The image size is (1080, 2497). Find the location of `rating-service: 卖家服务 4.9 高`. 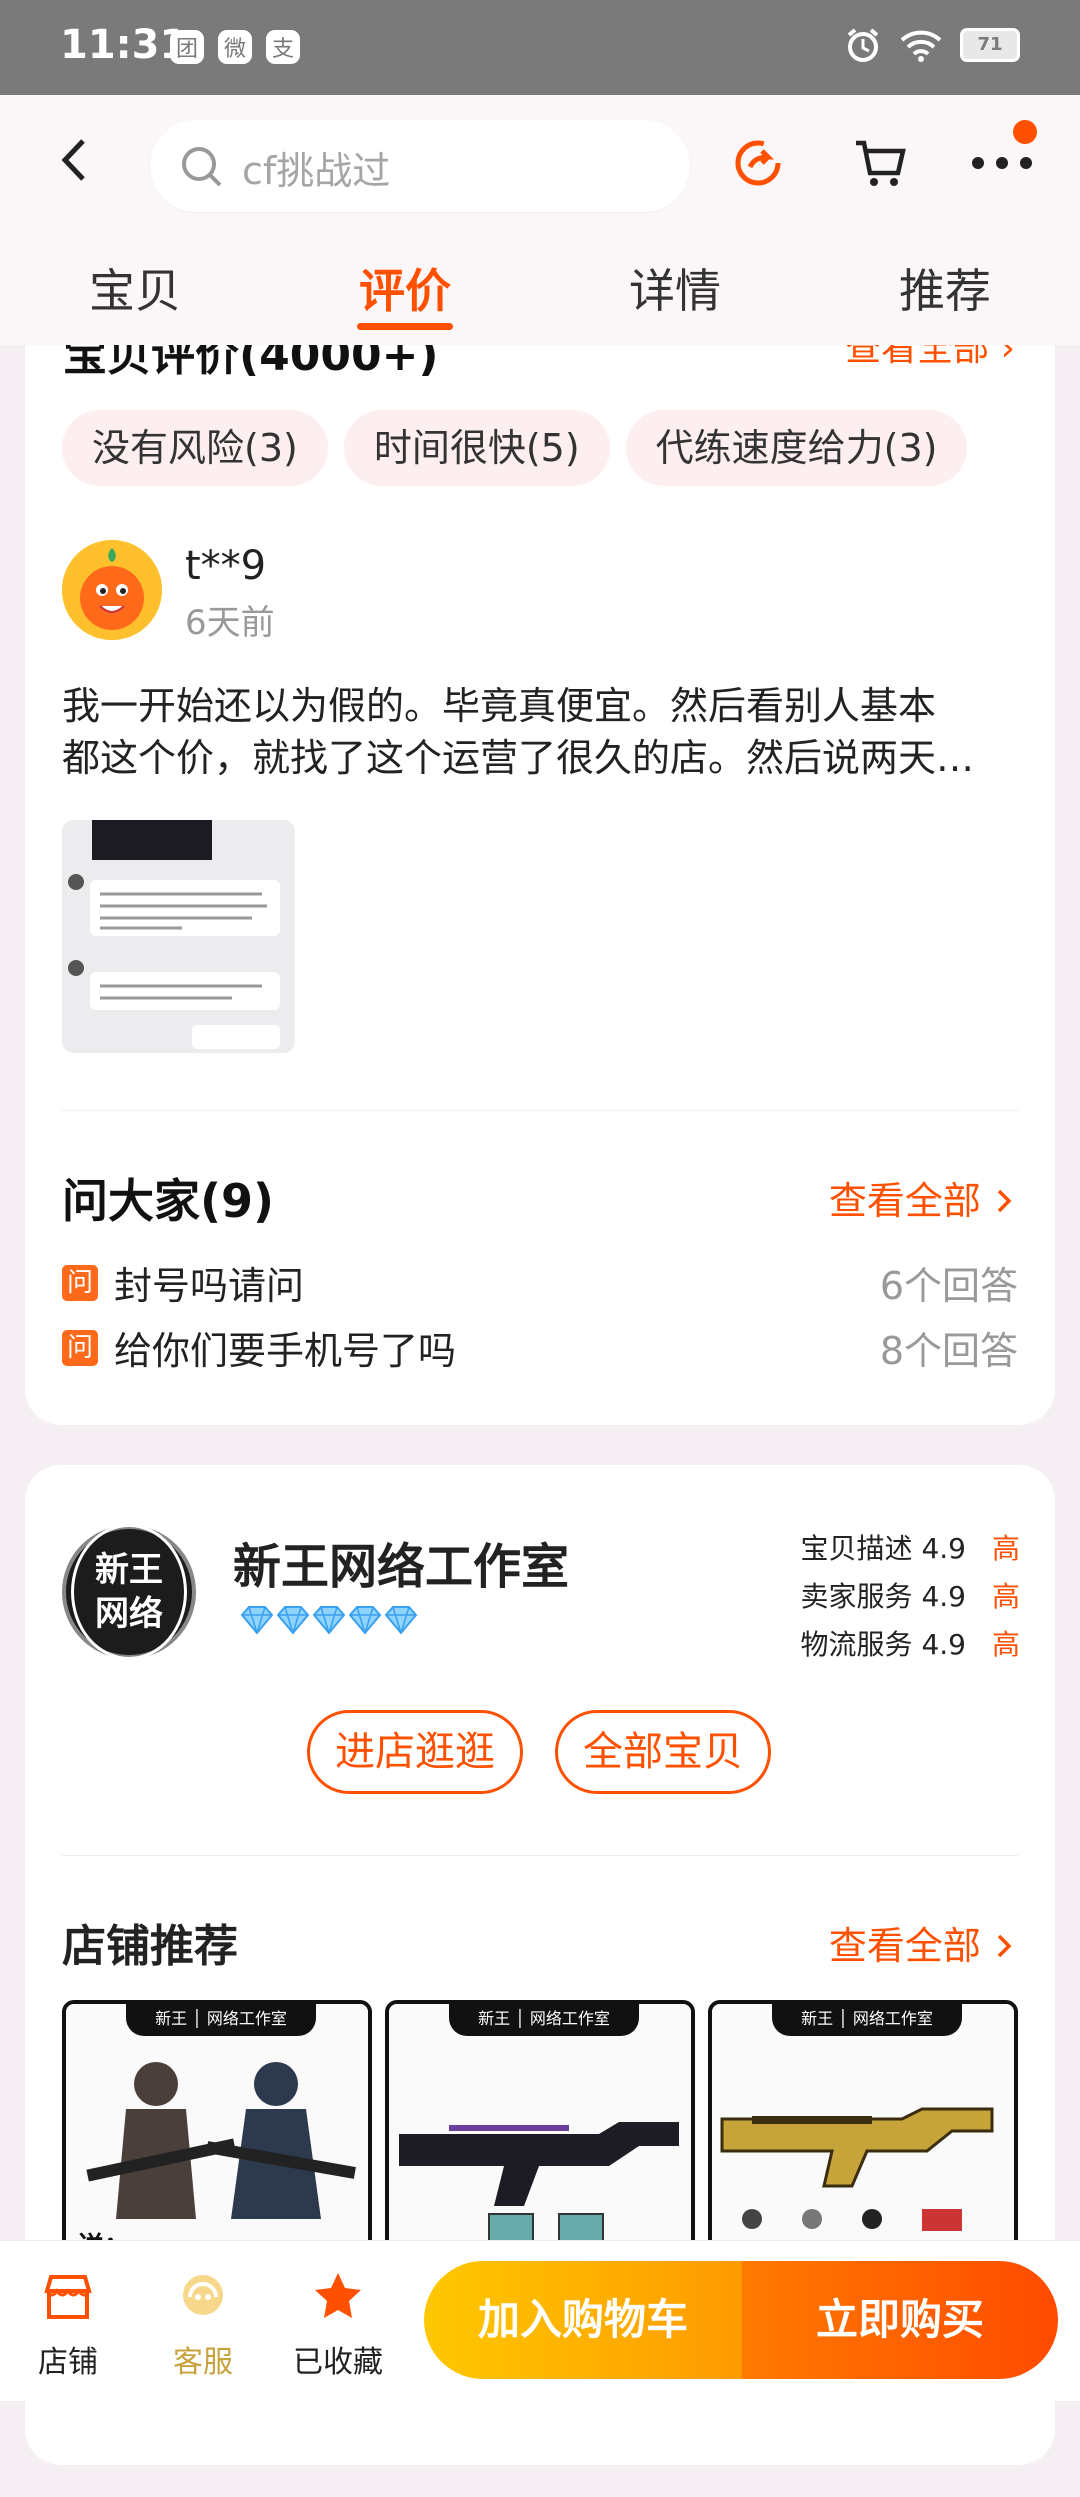

rating-service: 卖家服务 4.9 高 is located at coordinates (910, 1597).